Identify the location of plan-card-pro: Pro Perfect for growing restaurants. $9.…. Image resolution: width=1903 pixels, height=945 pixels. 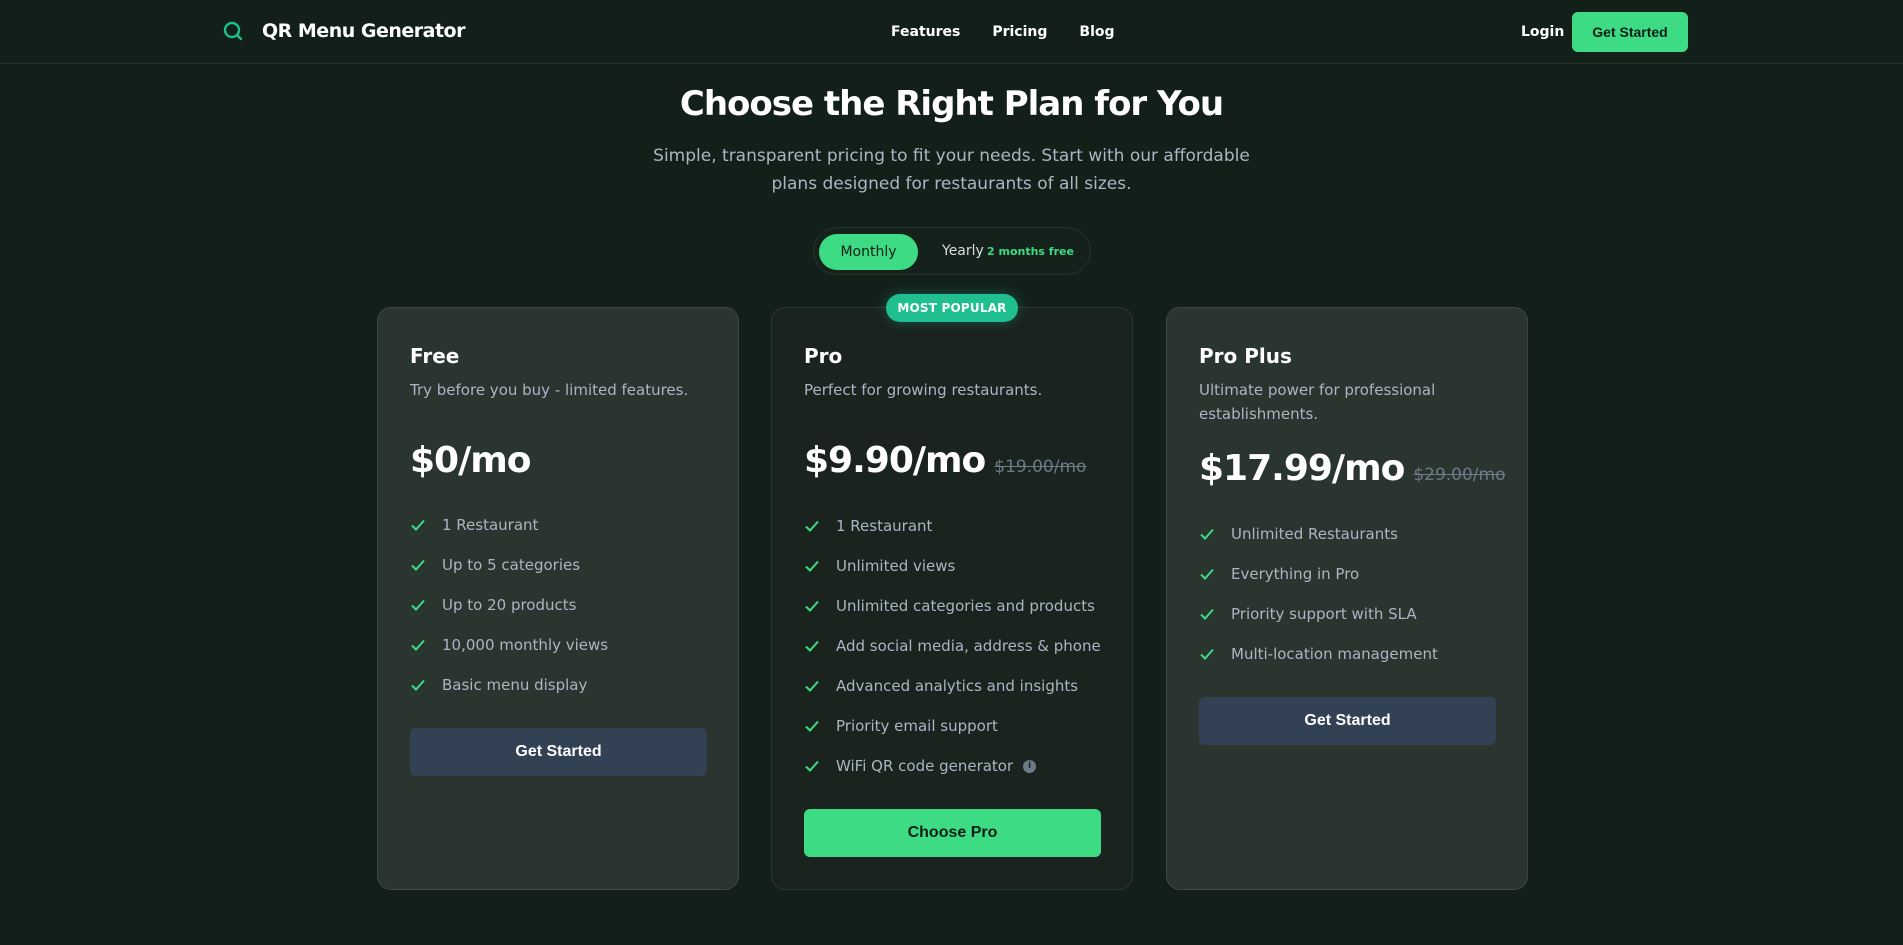
(952, 598).